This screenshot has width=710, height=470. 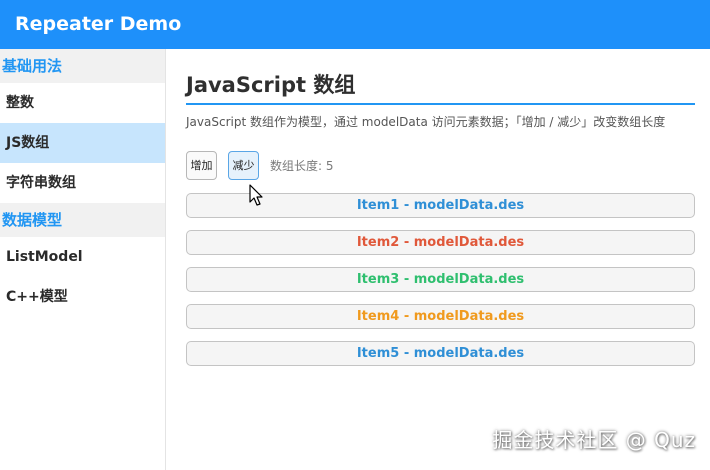 I want to click on watermark: 掘金技术社区 @ Quz, so click(x=594, y=440).